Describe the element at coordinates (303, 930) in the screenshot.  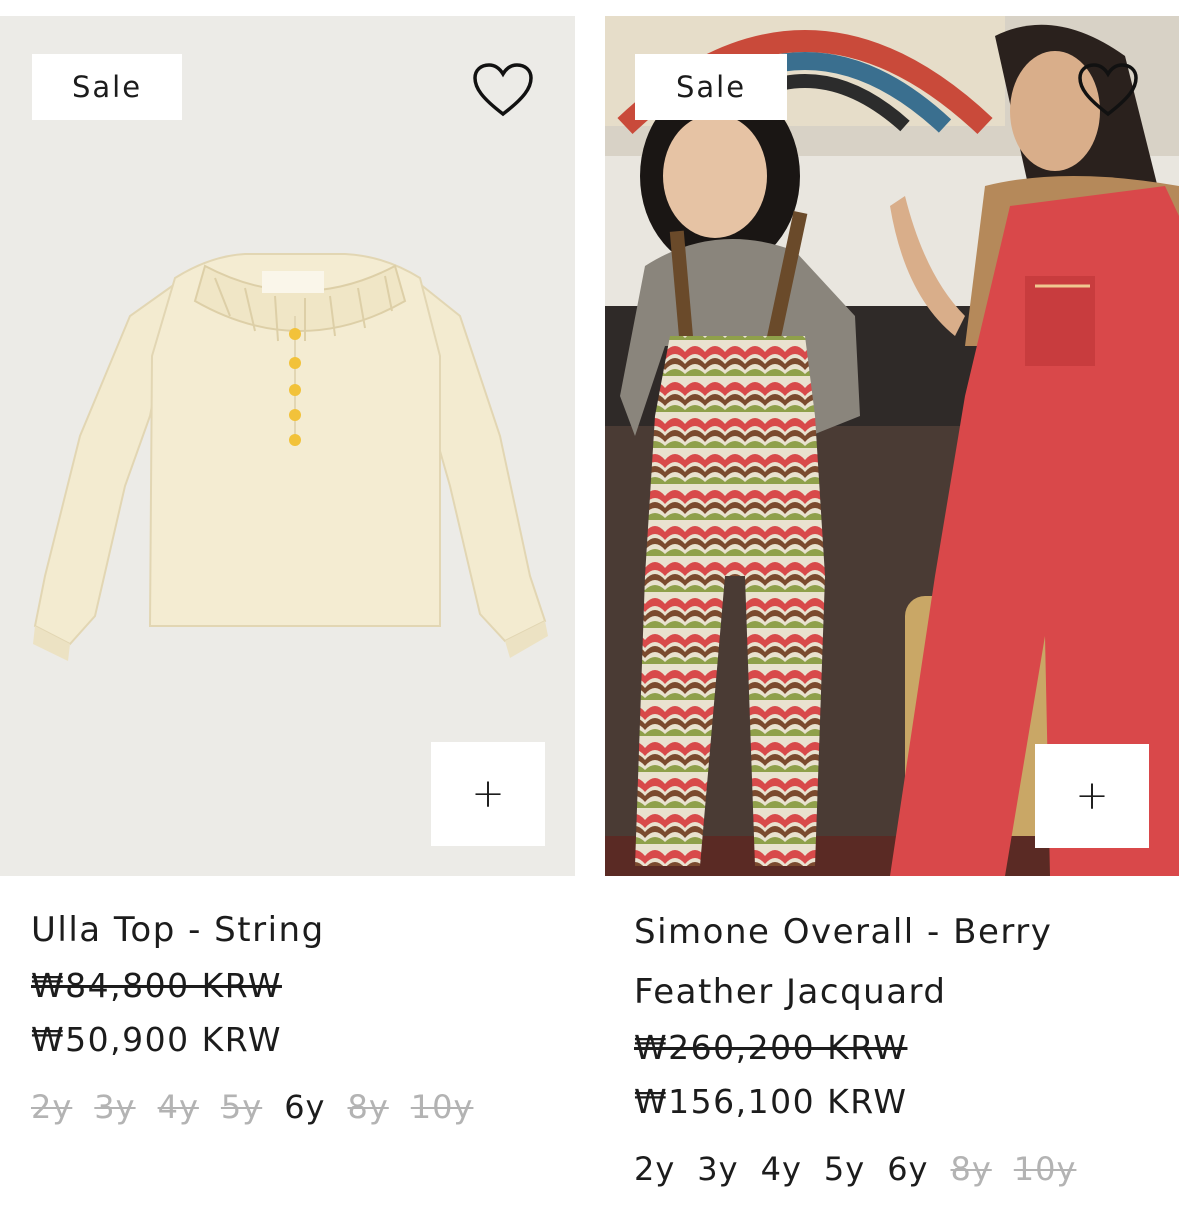
I see `product-title: Ulla Top - String` at that location.